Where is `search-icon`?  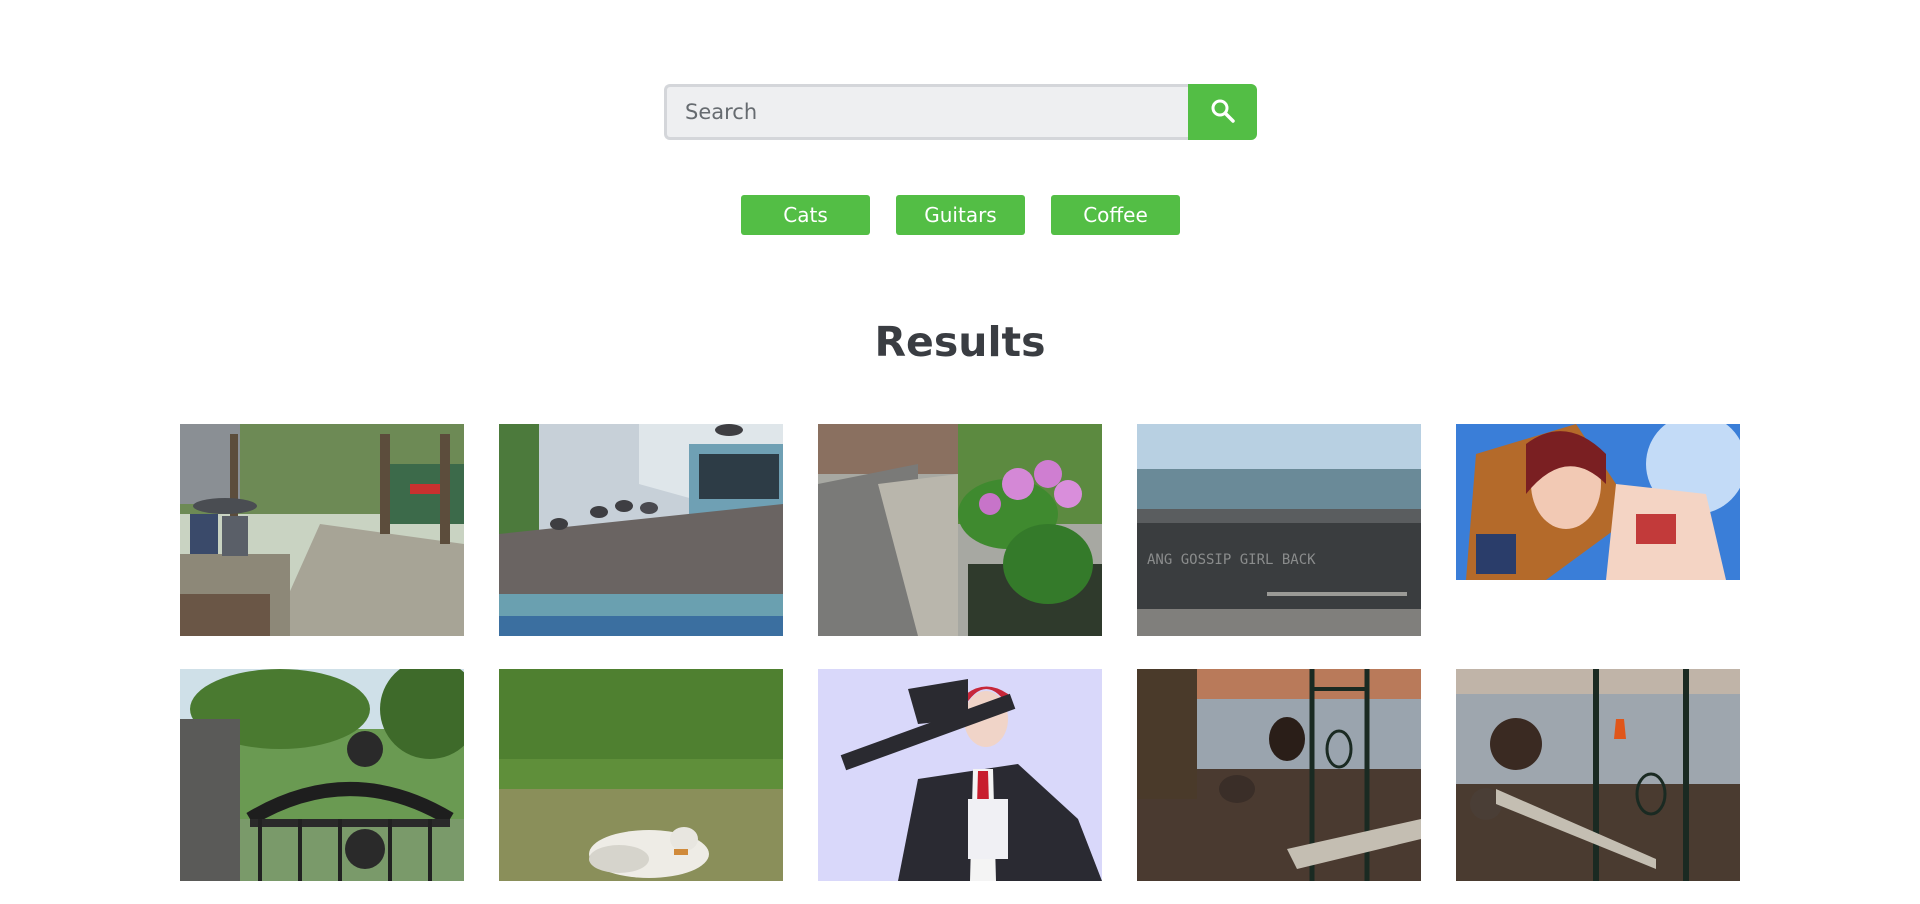 search-icon is located at coordinates (1223, 112).